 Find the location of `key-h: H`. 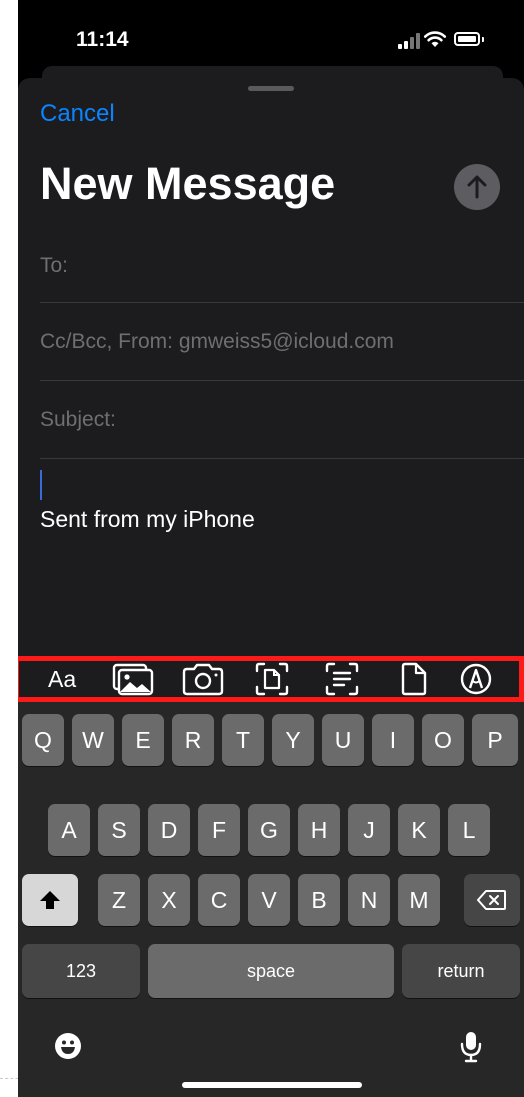

key-h: H is located at coordinates (319, 830).